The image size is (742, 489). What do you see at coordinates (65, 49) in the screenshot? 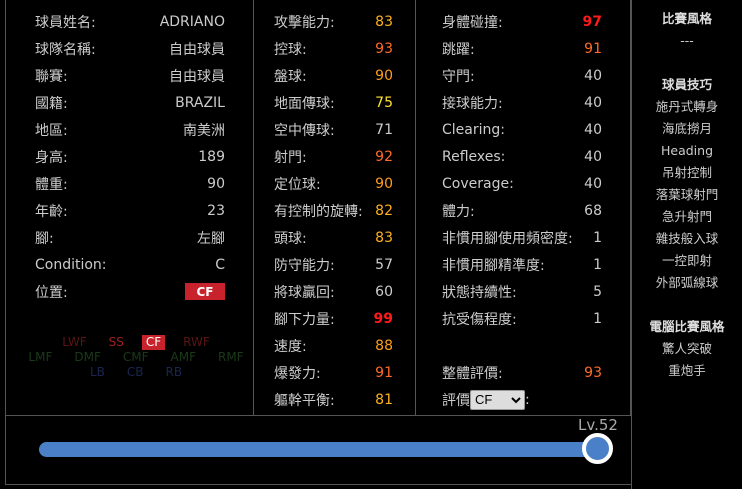
I see `stat-label: 球隊名稱:` at bounding box center [65, 49].